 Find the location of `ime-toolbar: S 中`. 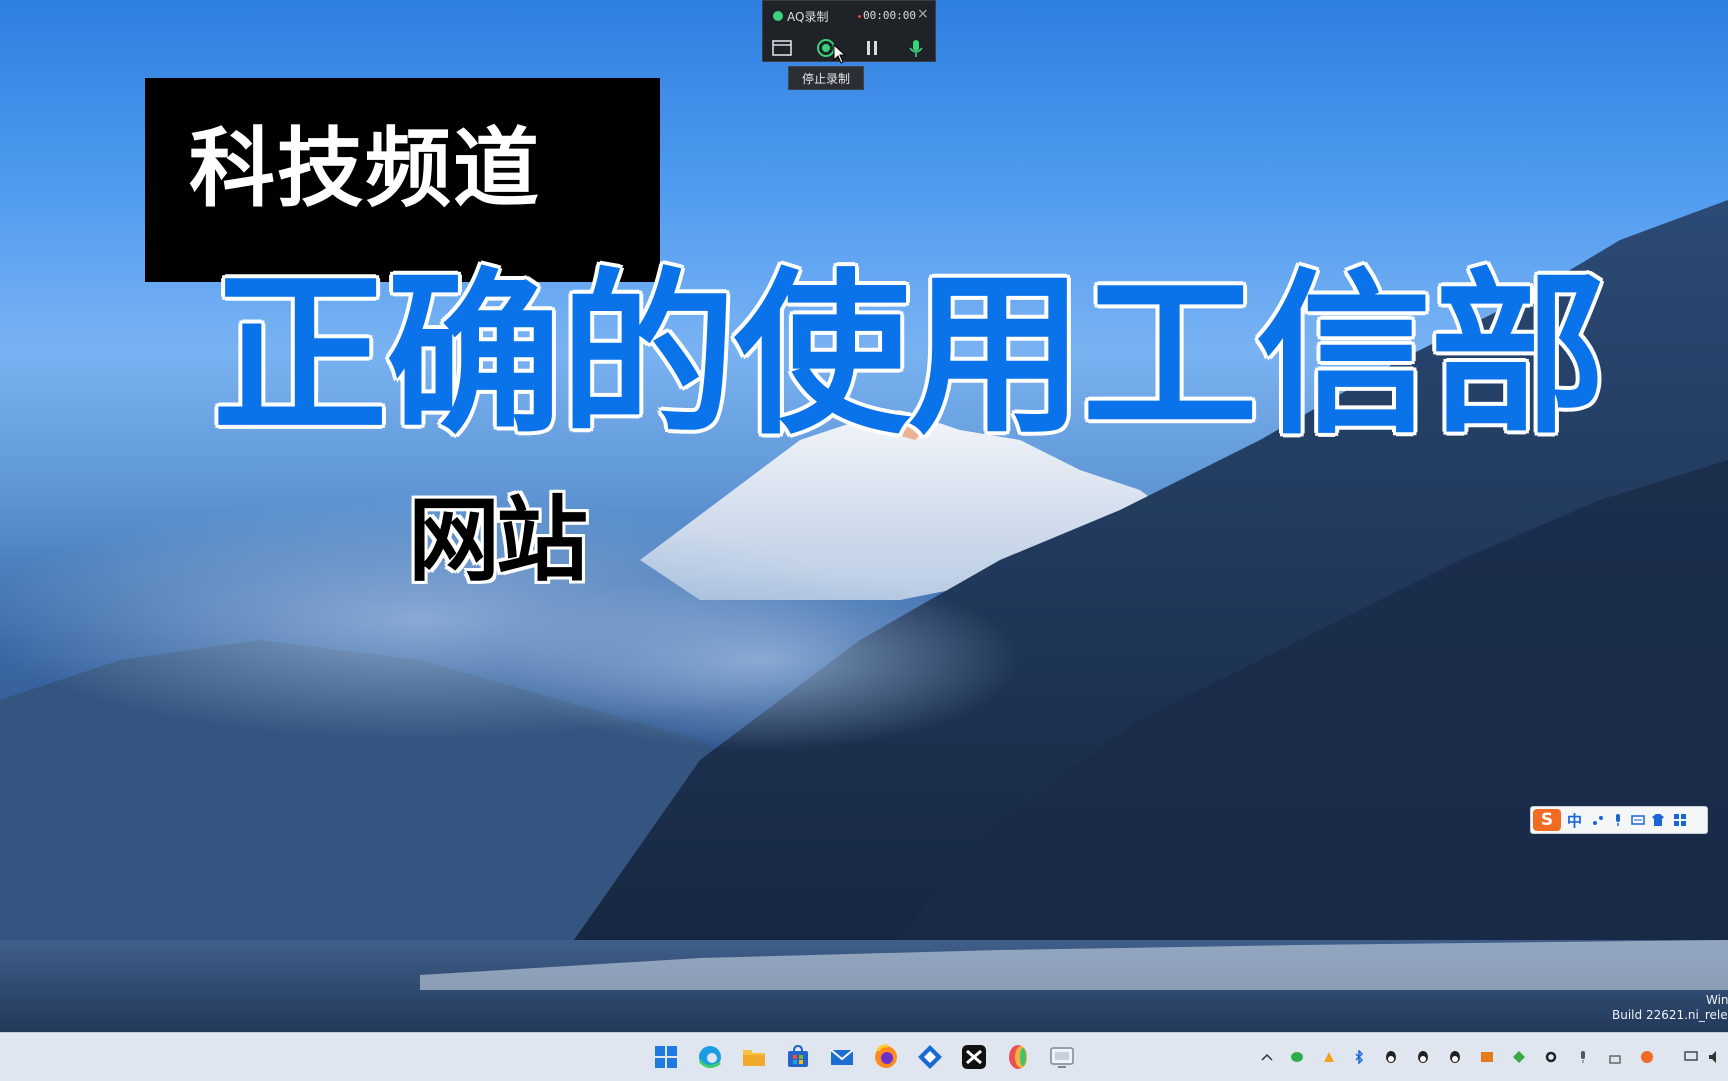

ime-toolbar: S 中 is located at coordinates (1619, 820).